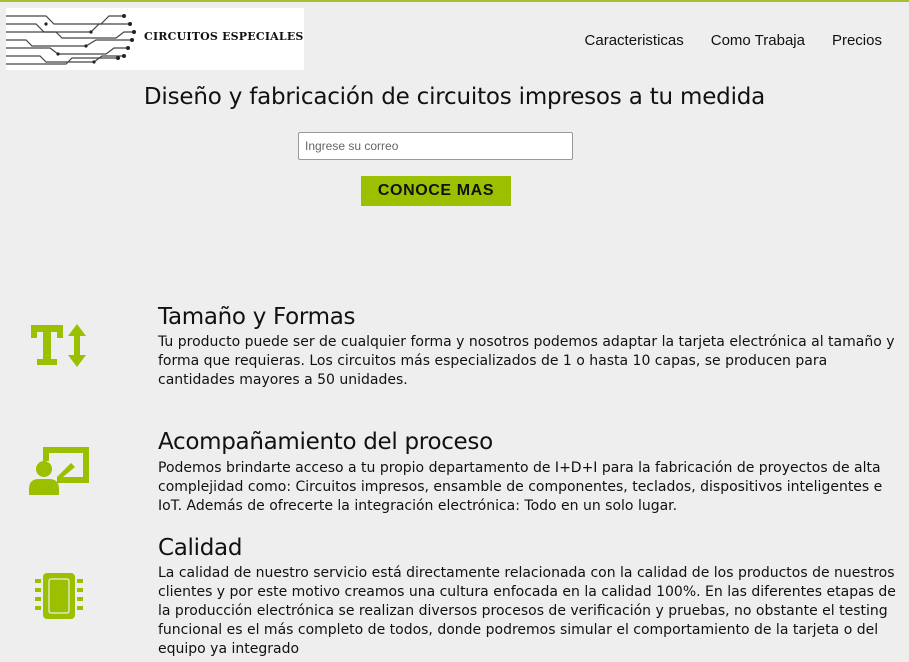  What do you see at coordinates (758, 40) in the screenshot?
I see `nav-link-como-trabaja: Como Trabaja` at bounding box center [758, 40].